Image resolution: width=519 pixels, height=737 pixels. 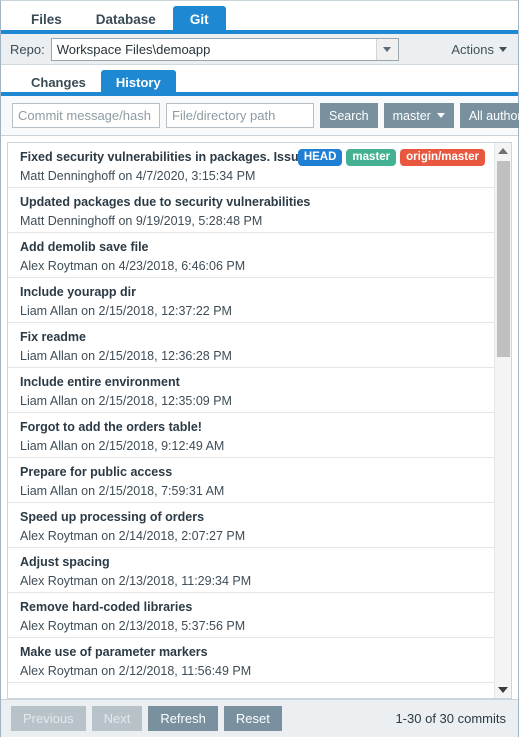 What do you see at coordinates (240, 115) in the screenshot?
I see `file-path-input` at bounding box center [240, 115].